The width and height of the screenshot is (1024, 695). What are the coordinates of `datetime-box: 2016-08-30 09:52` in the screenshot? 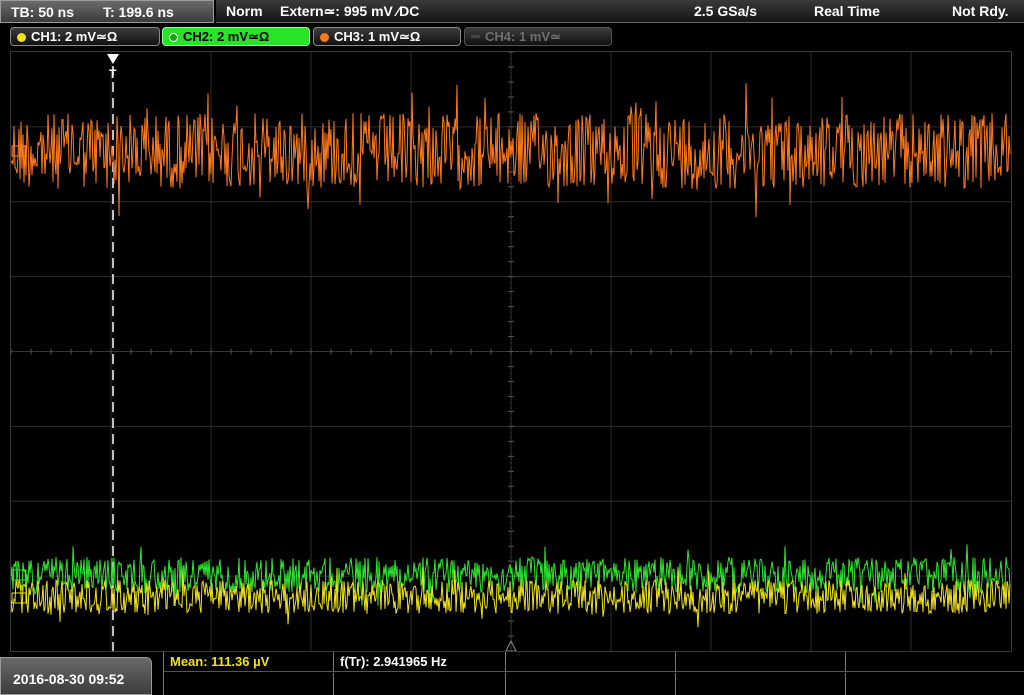 It's located at (76, 676).